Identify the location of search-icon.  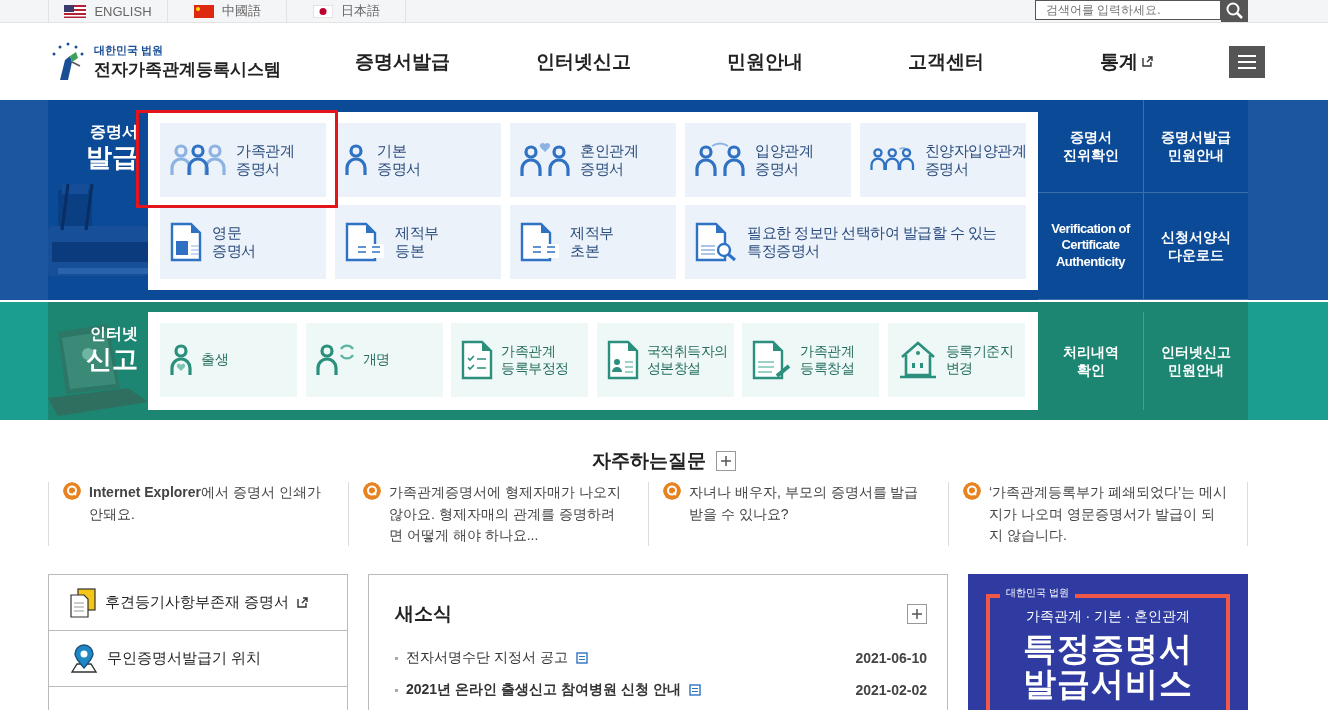
(1234, 11).